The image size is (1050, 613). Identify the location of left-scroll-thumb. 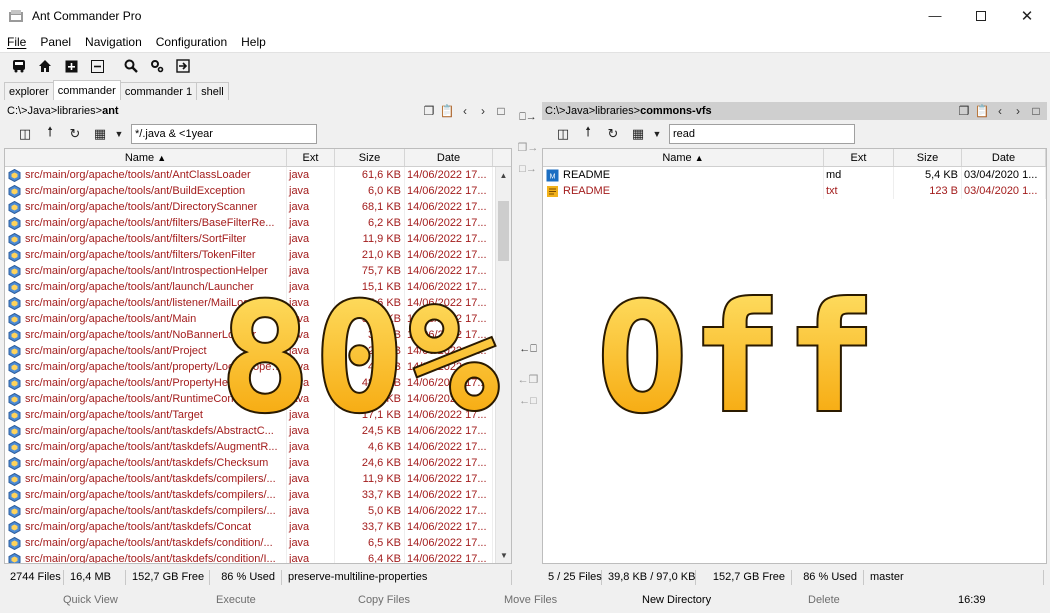
(503, 231).